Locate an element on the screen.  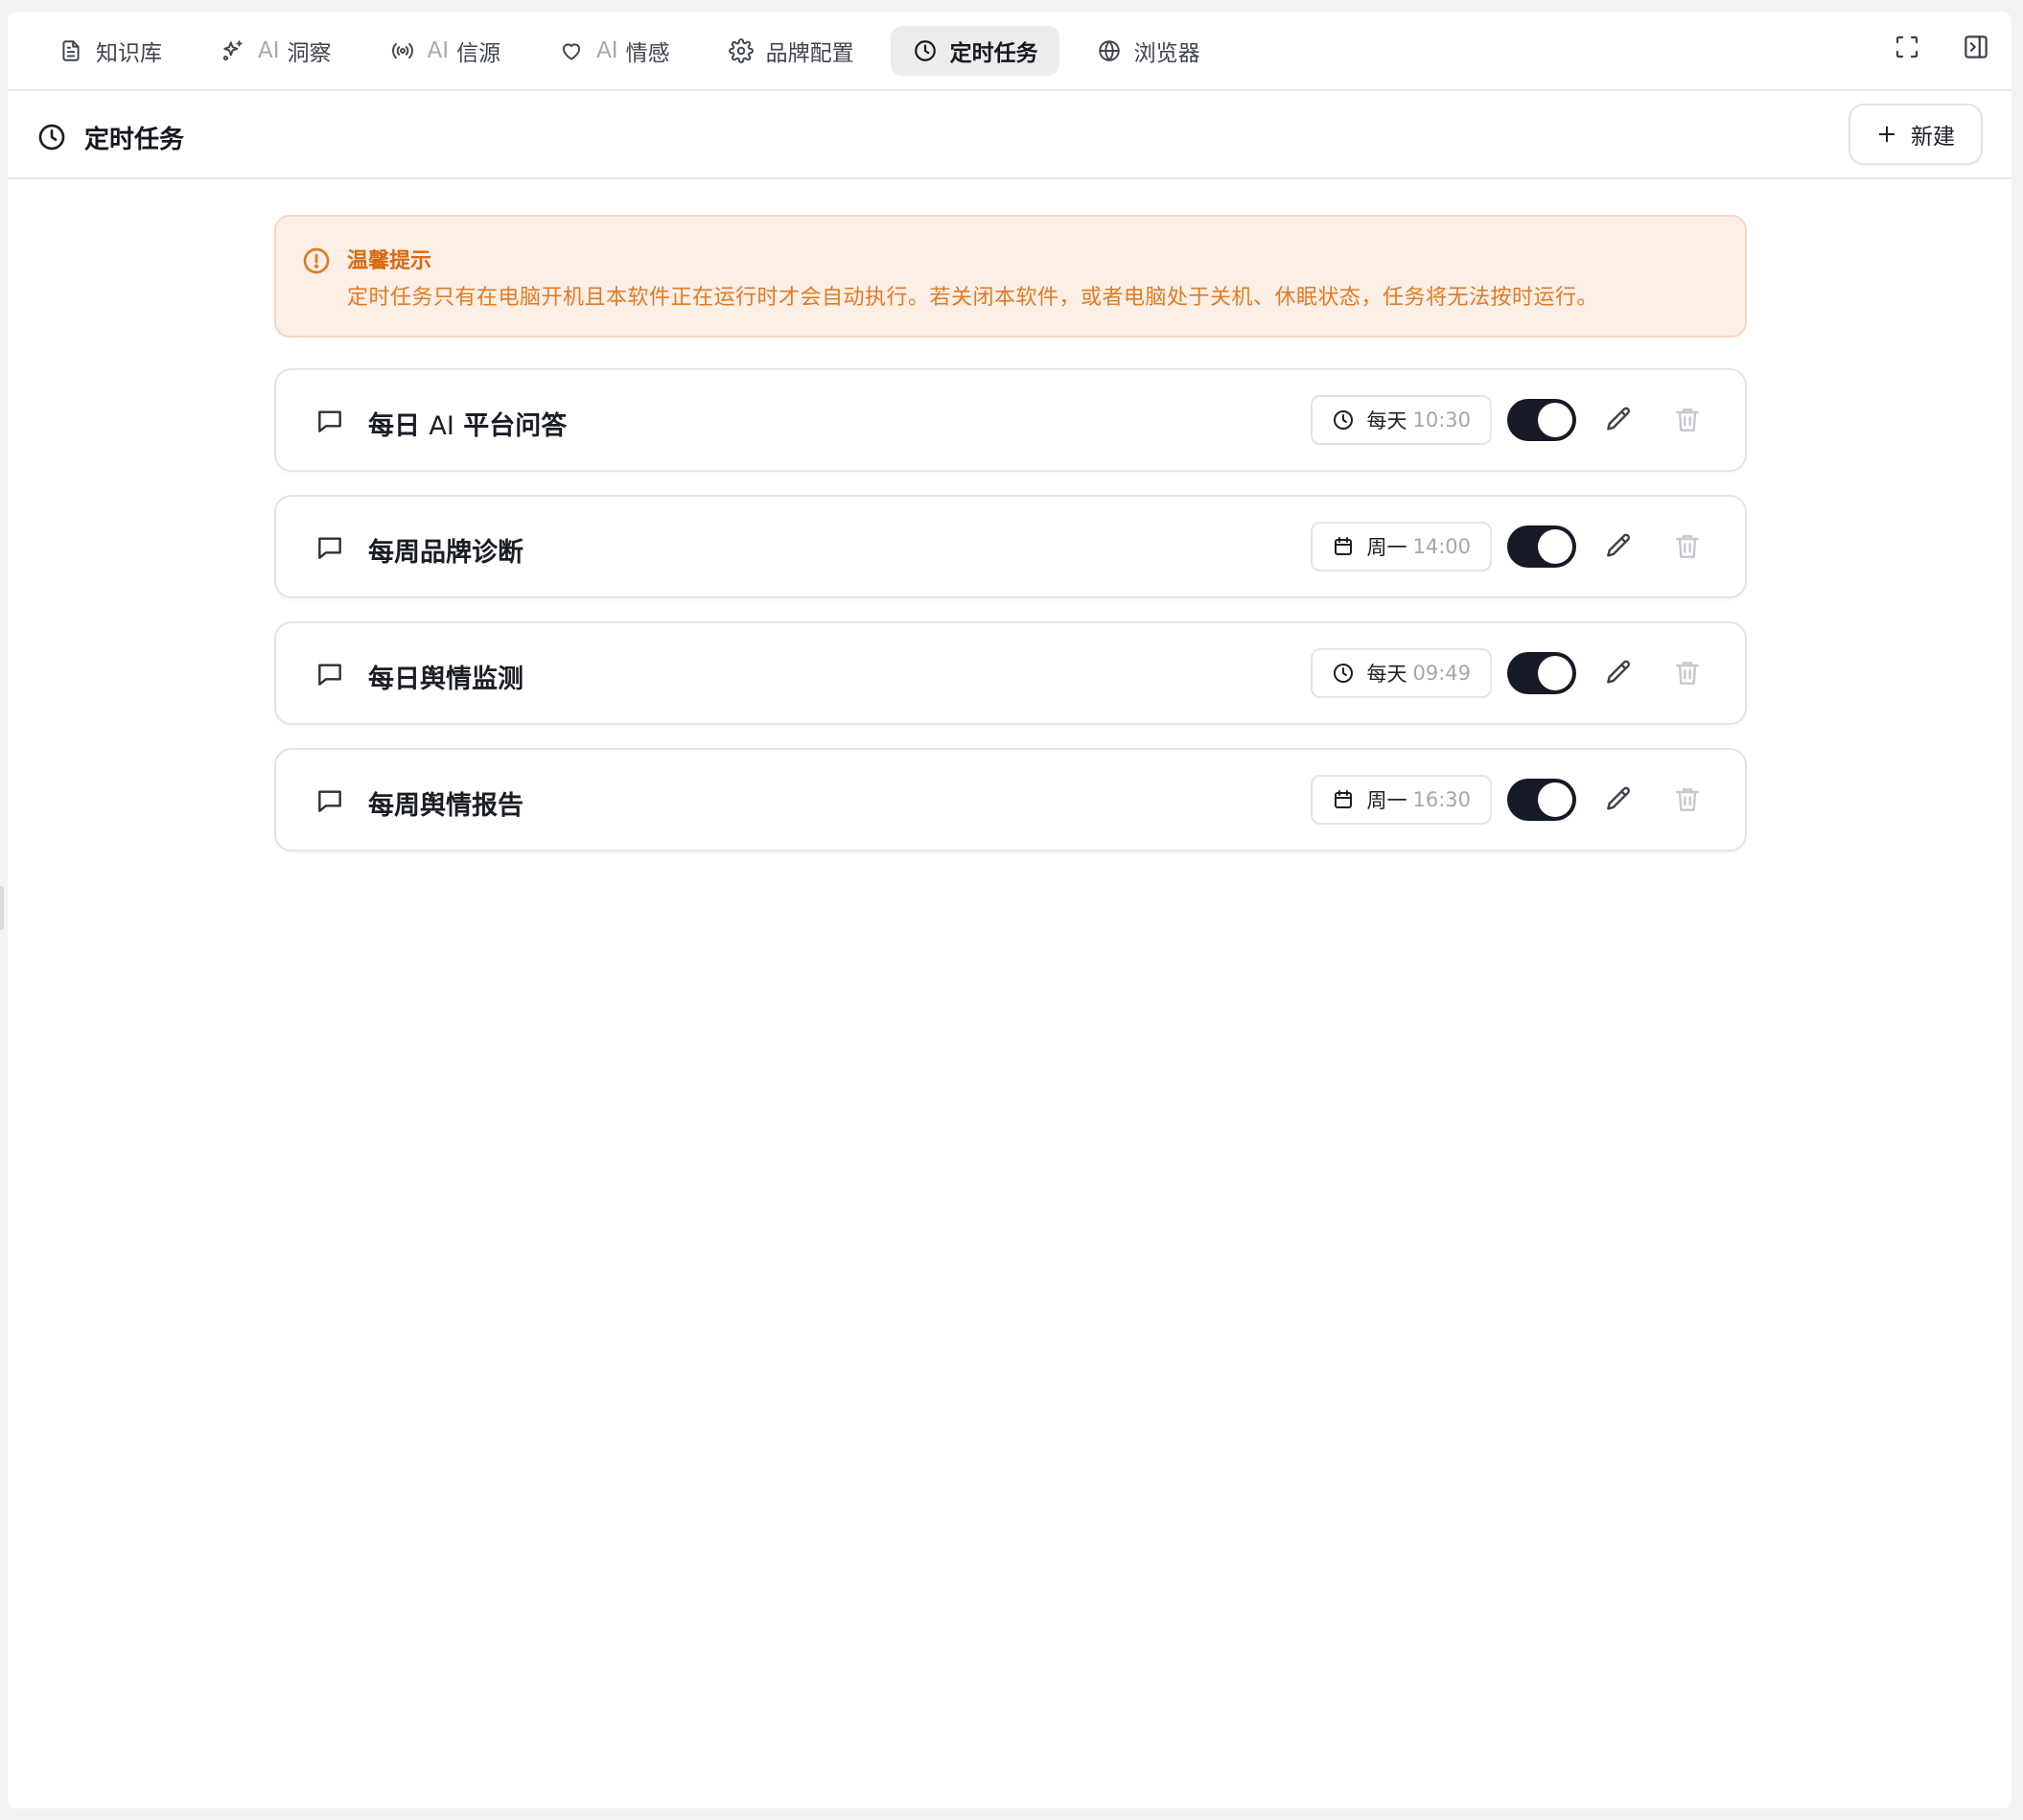
broadcast-icon is located at coordinates (402, 50).